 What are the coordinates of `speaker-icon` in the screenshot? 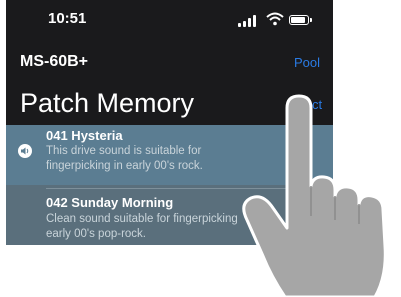 It's located at (25, 151).